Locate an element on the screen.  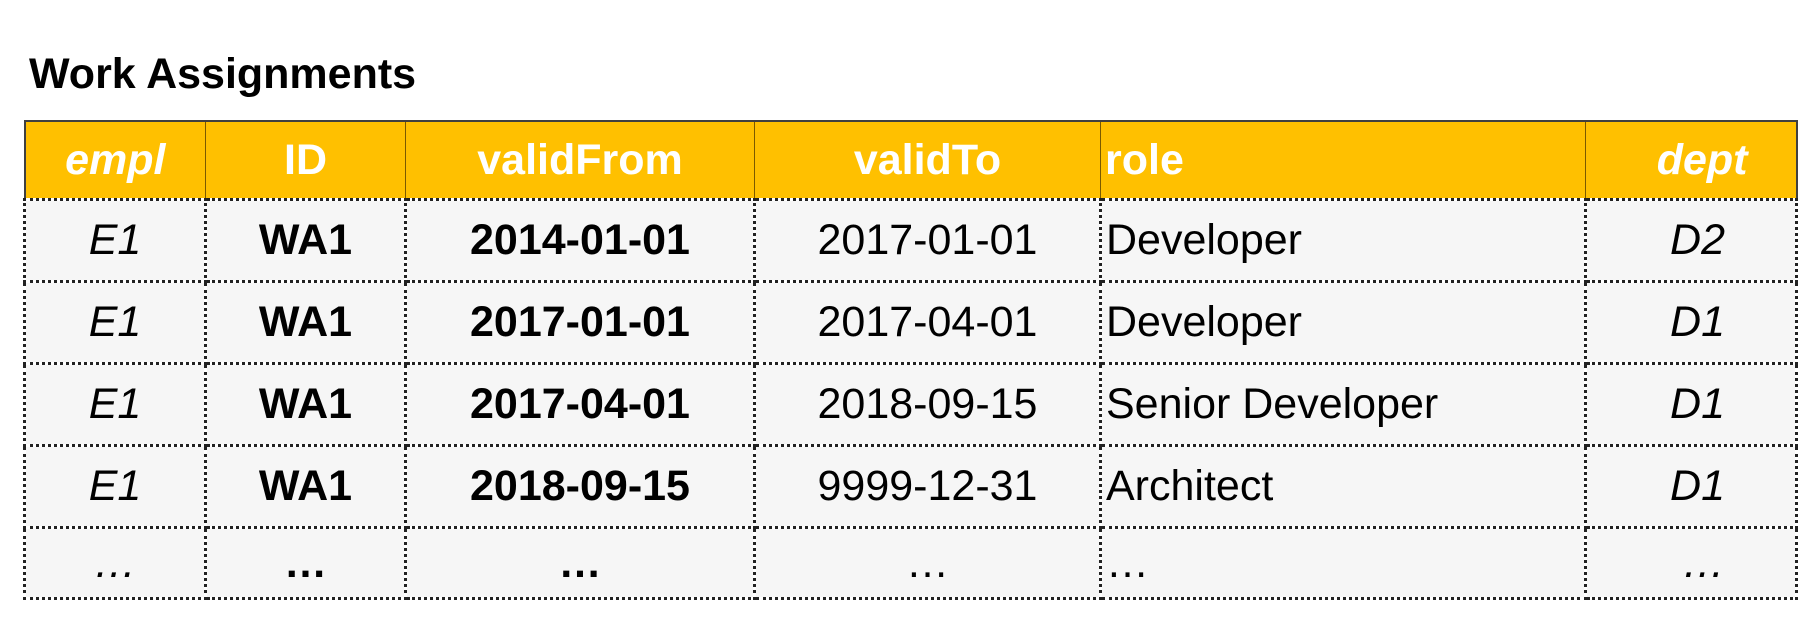
cell-valid-from: 2018-09-15 is located at coordinates (580, 486).